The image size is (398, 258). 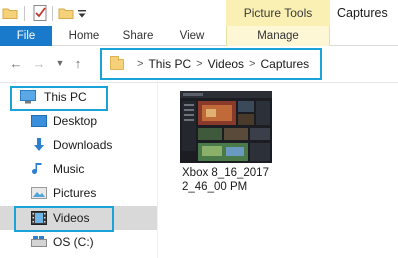 What do you see at coordinates (169, 64) in the screenshot?
I see `breadcrumb-this-pc: This PC` at bounding box center [169, 64].